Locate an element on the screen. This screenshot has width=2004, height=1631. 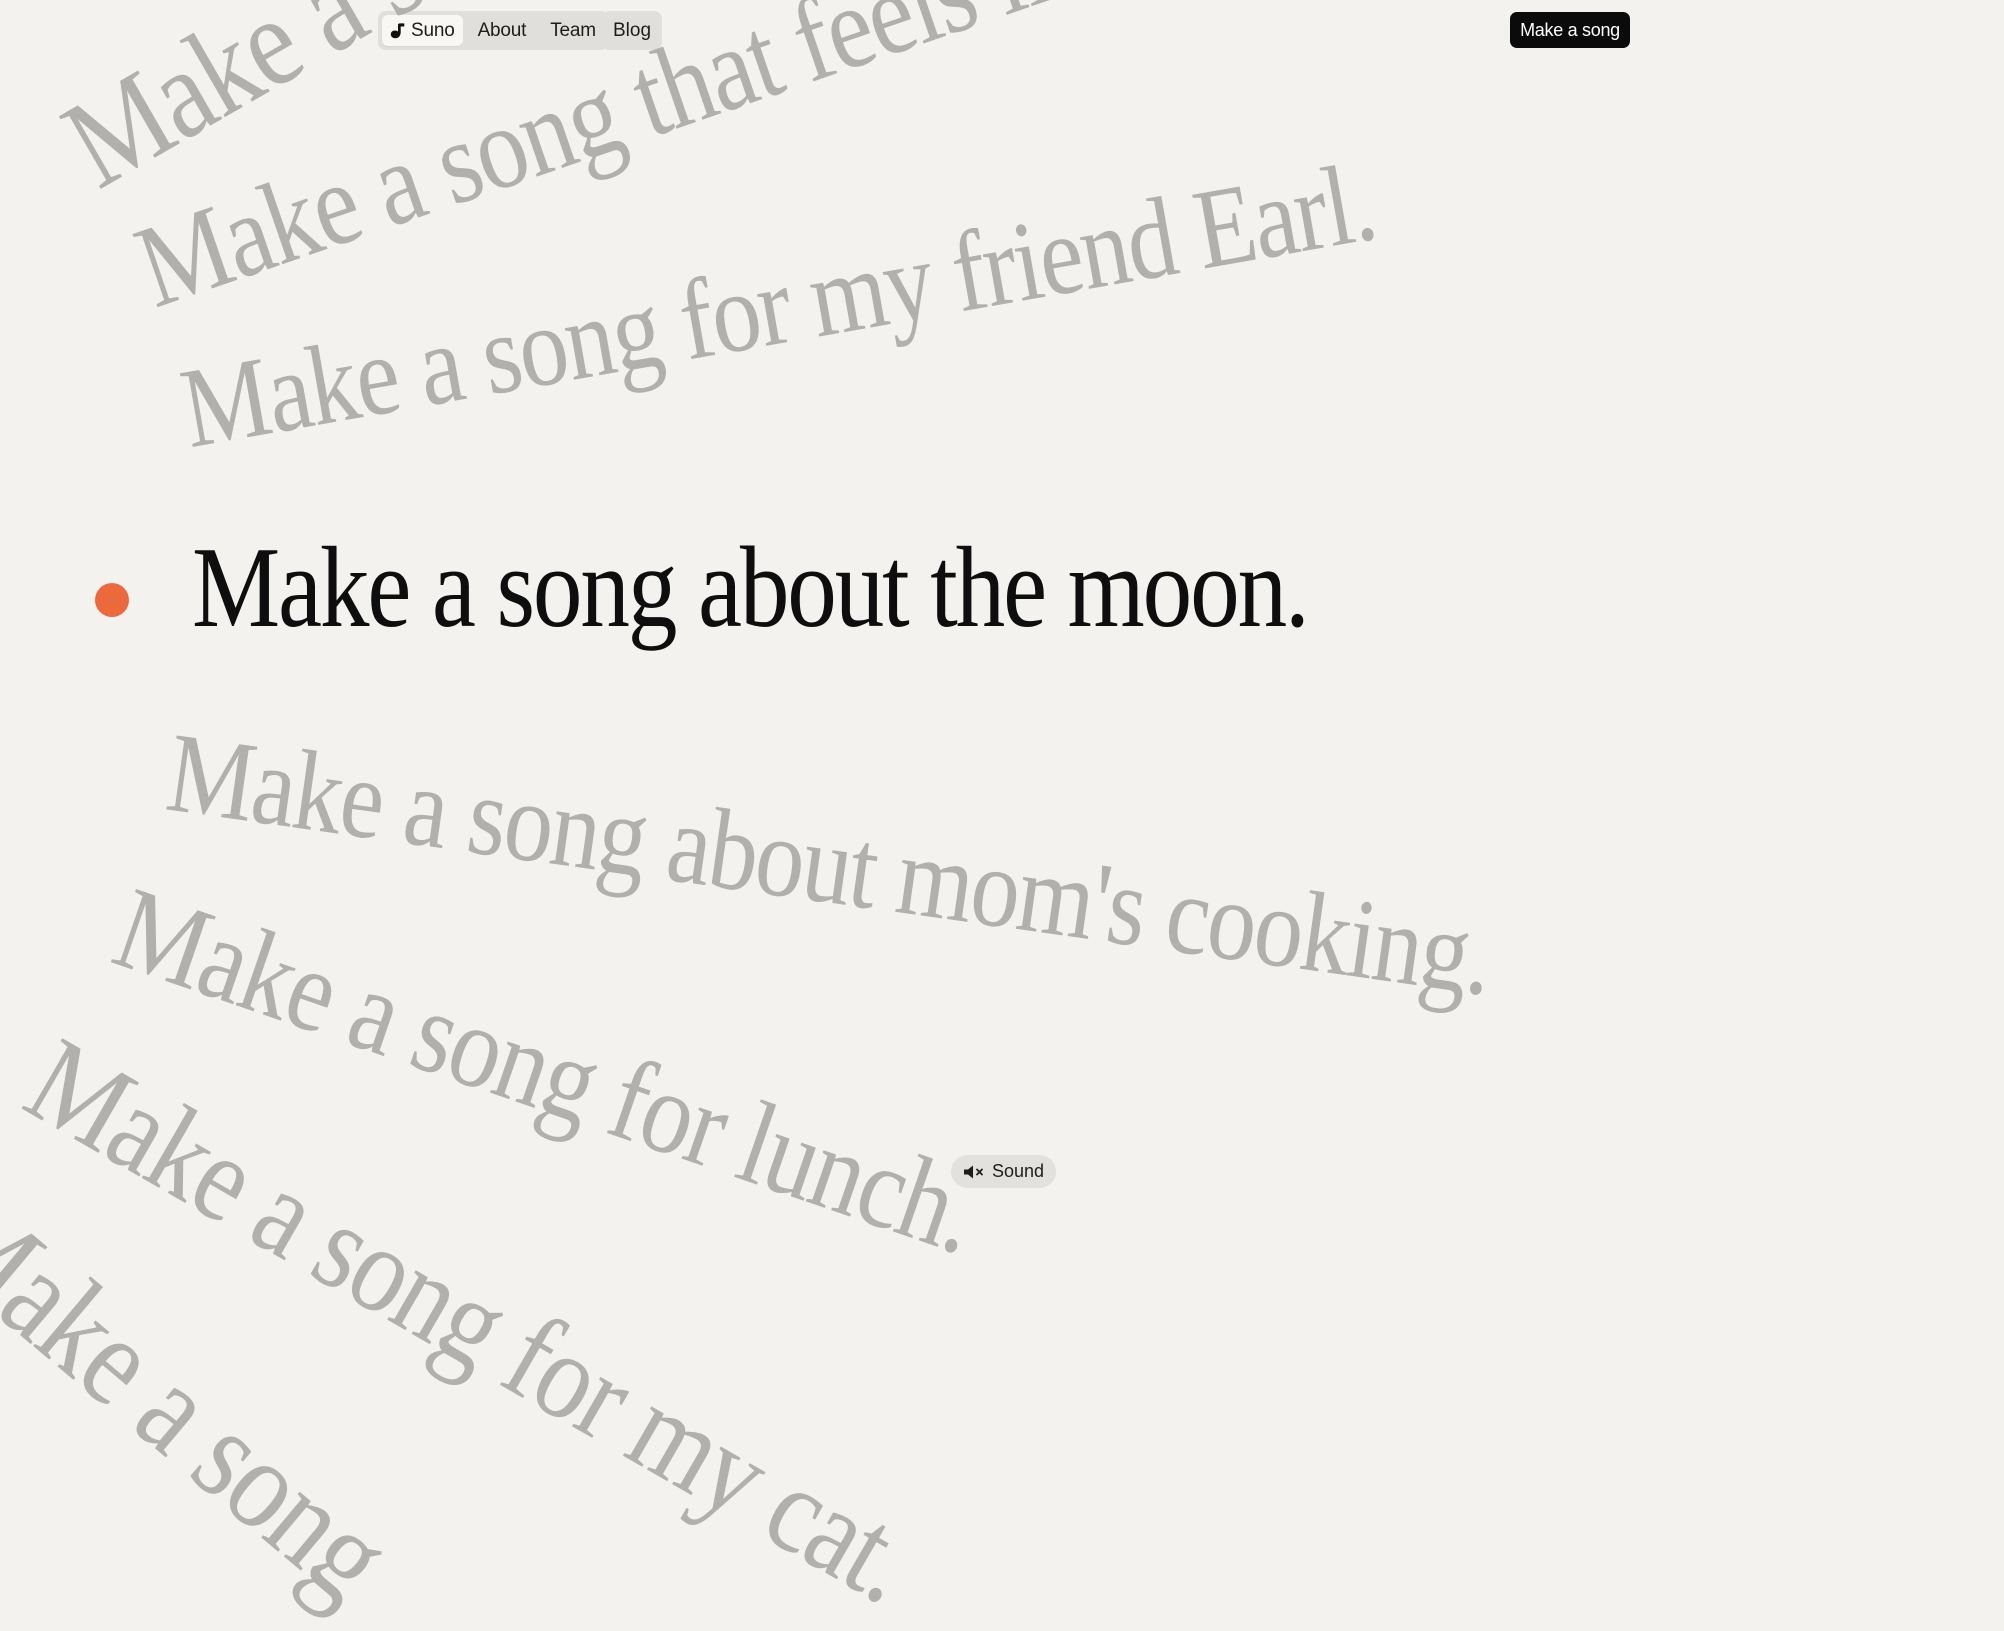
make-a-song-button: Make a song is located at coordinates (1570, 30).